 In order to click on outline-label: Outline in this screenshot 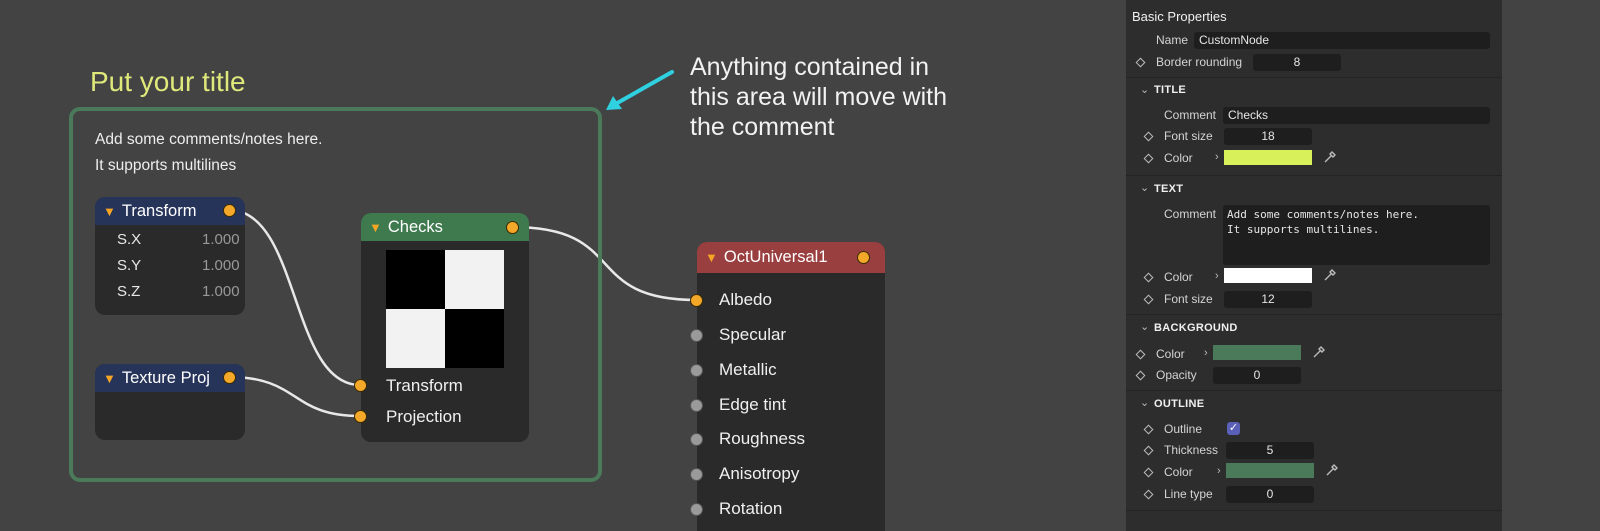, I will do `click(1183, 429)`.